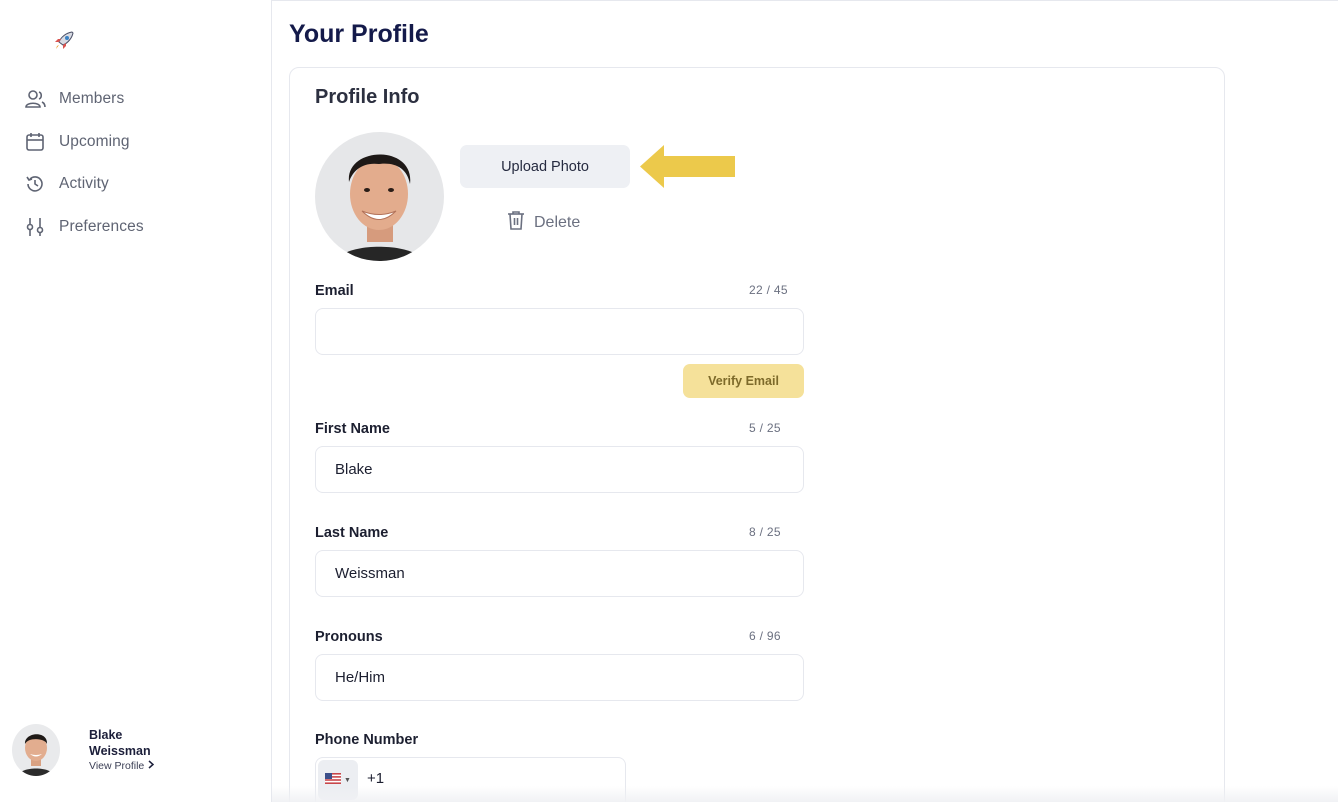  What do you see at coordinates (151, 766) in the screenshot?
I see `chevron-right-icon` at bounding box center [151, 766].